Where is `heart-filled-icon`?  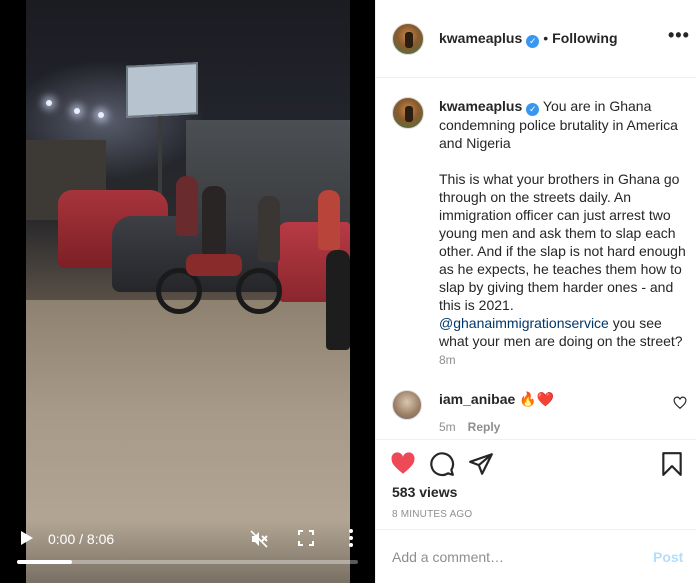 heart-filled-icon is located at coordinates (403, 464).